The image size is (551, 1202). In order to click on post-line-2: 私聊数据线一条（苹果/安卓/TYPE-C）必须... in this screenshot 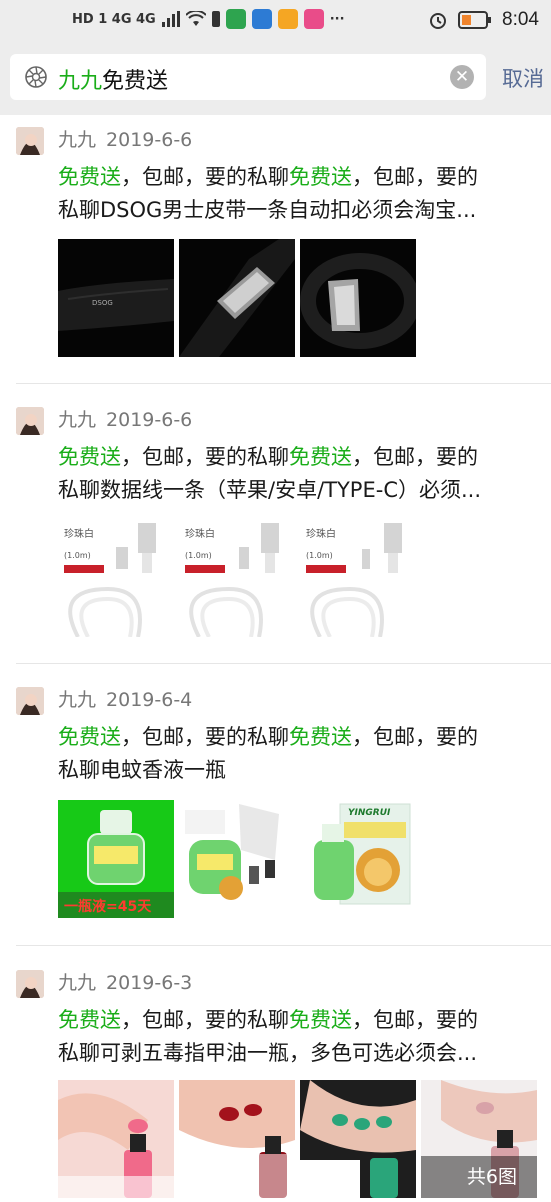, I will do `click(270, 490)`.